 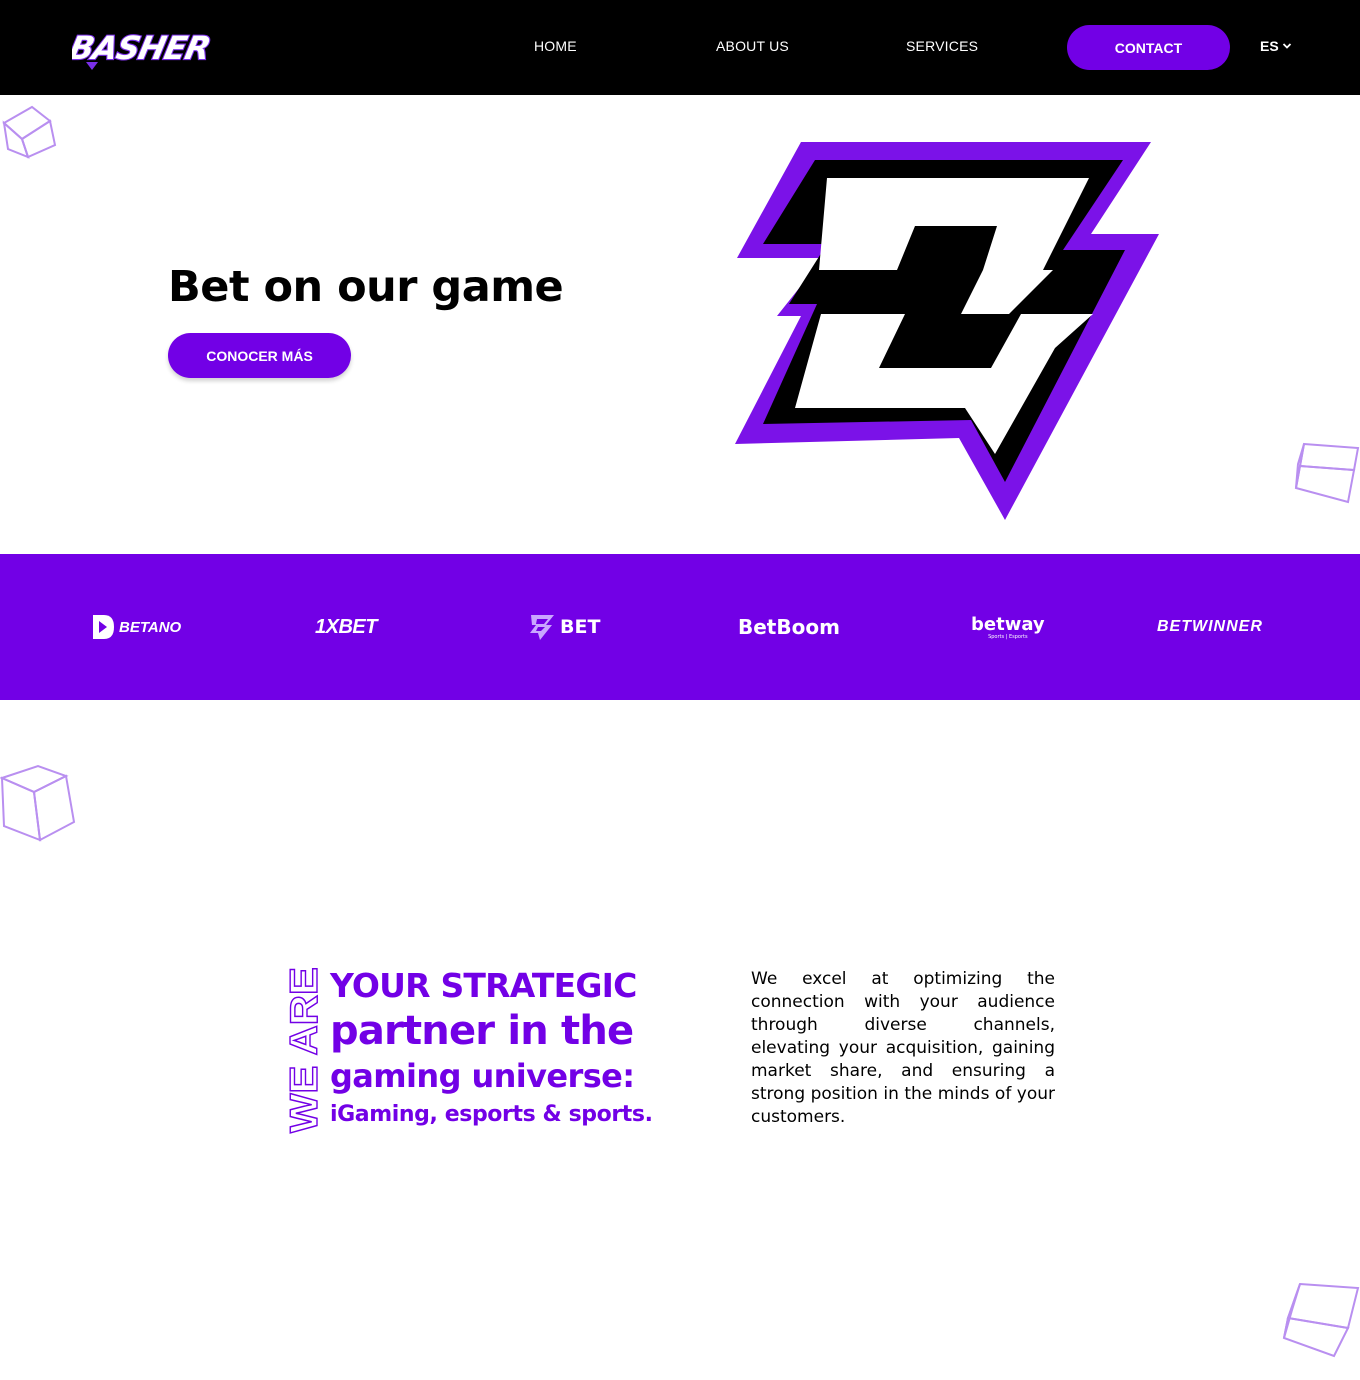 I want to click on svg-text: WE ARE, so click(x=302, y=1050).